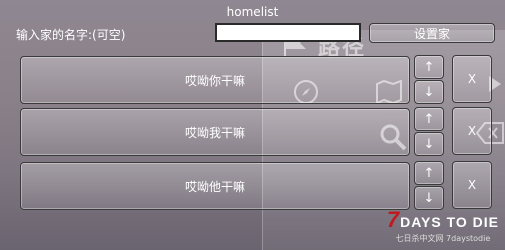  Describe the element at coordinates (71, 35) in the screenshot. I see `home-name-label: 输入家的名字:(可空)` at that location.